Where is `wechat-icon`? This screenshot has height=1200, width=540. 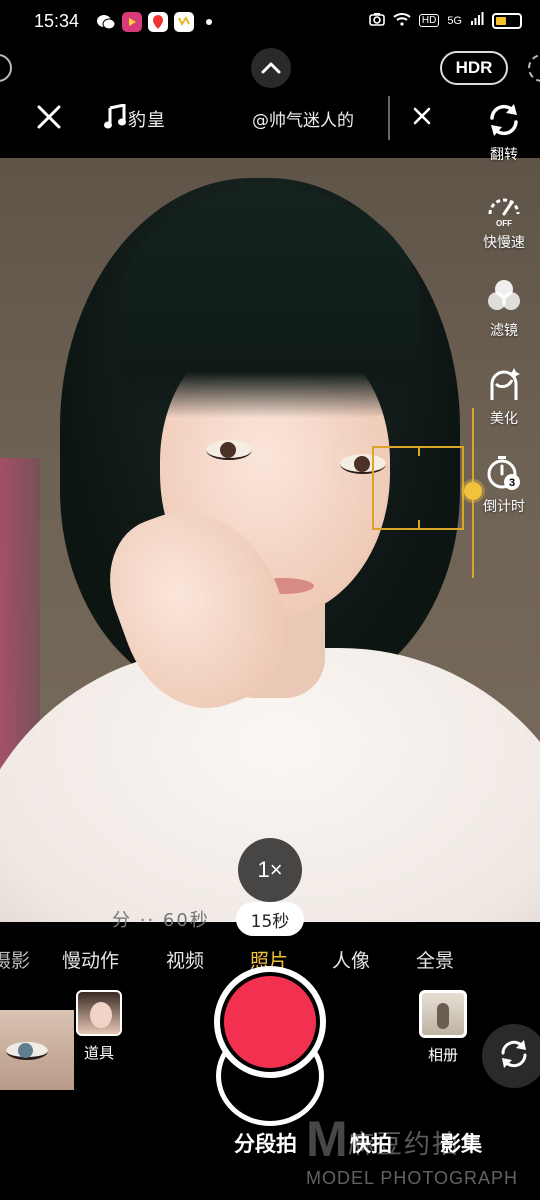
wechat-icon is located at coordinates (106, 22).